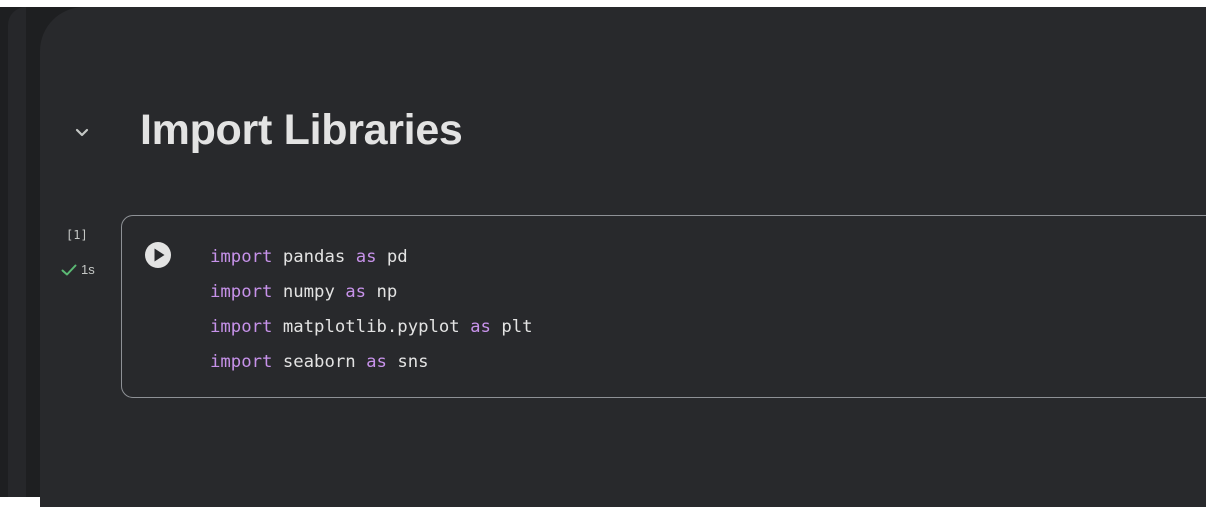 The image size is (1206, 507). Describe the element at coordinates (88, 269) in the screenshot. I see `execution-duration: 1s` at that location.